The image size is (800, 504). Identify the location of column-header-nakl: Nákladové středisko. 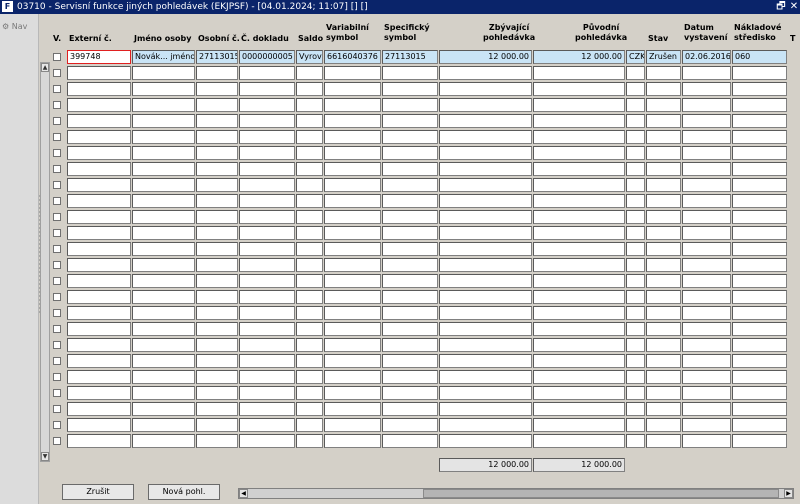
(757, 33).